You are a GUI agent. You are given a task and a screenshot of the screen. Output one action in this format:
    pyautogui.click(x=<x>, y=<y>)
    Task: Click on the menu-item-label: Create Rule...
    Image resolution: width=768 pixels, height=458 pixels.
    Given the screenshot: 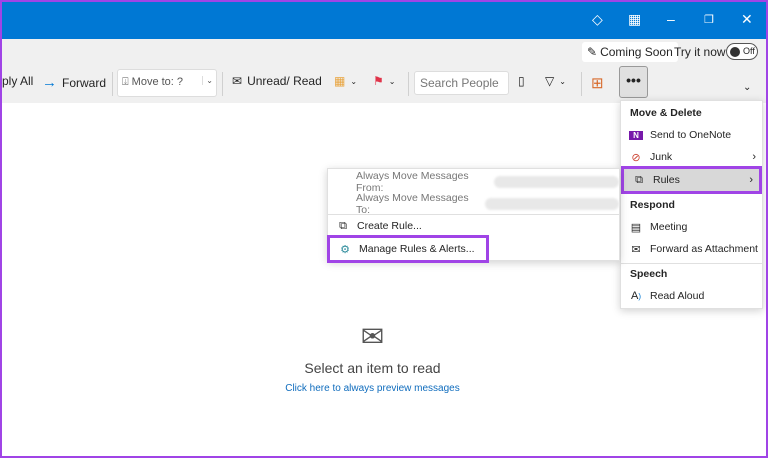 What is the action you would take?
    pyautogui.click(x=389, y=226)
    